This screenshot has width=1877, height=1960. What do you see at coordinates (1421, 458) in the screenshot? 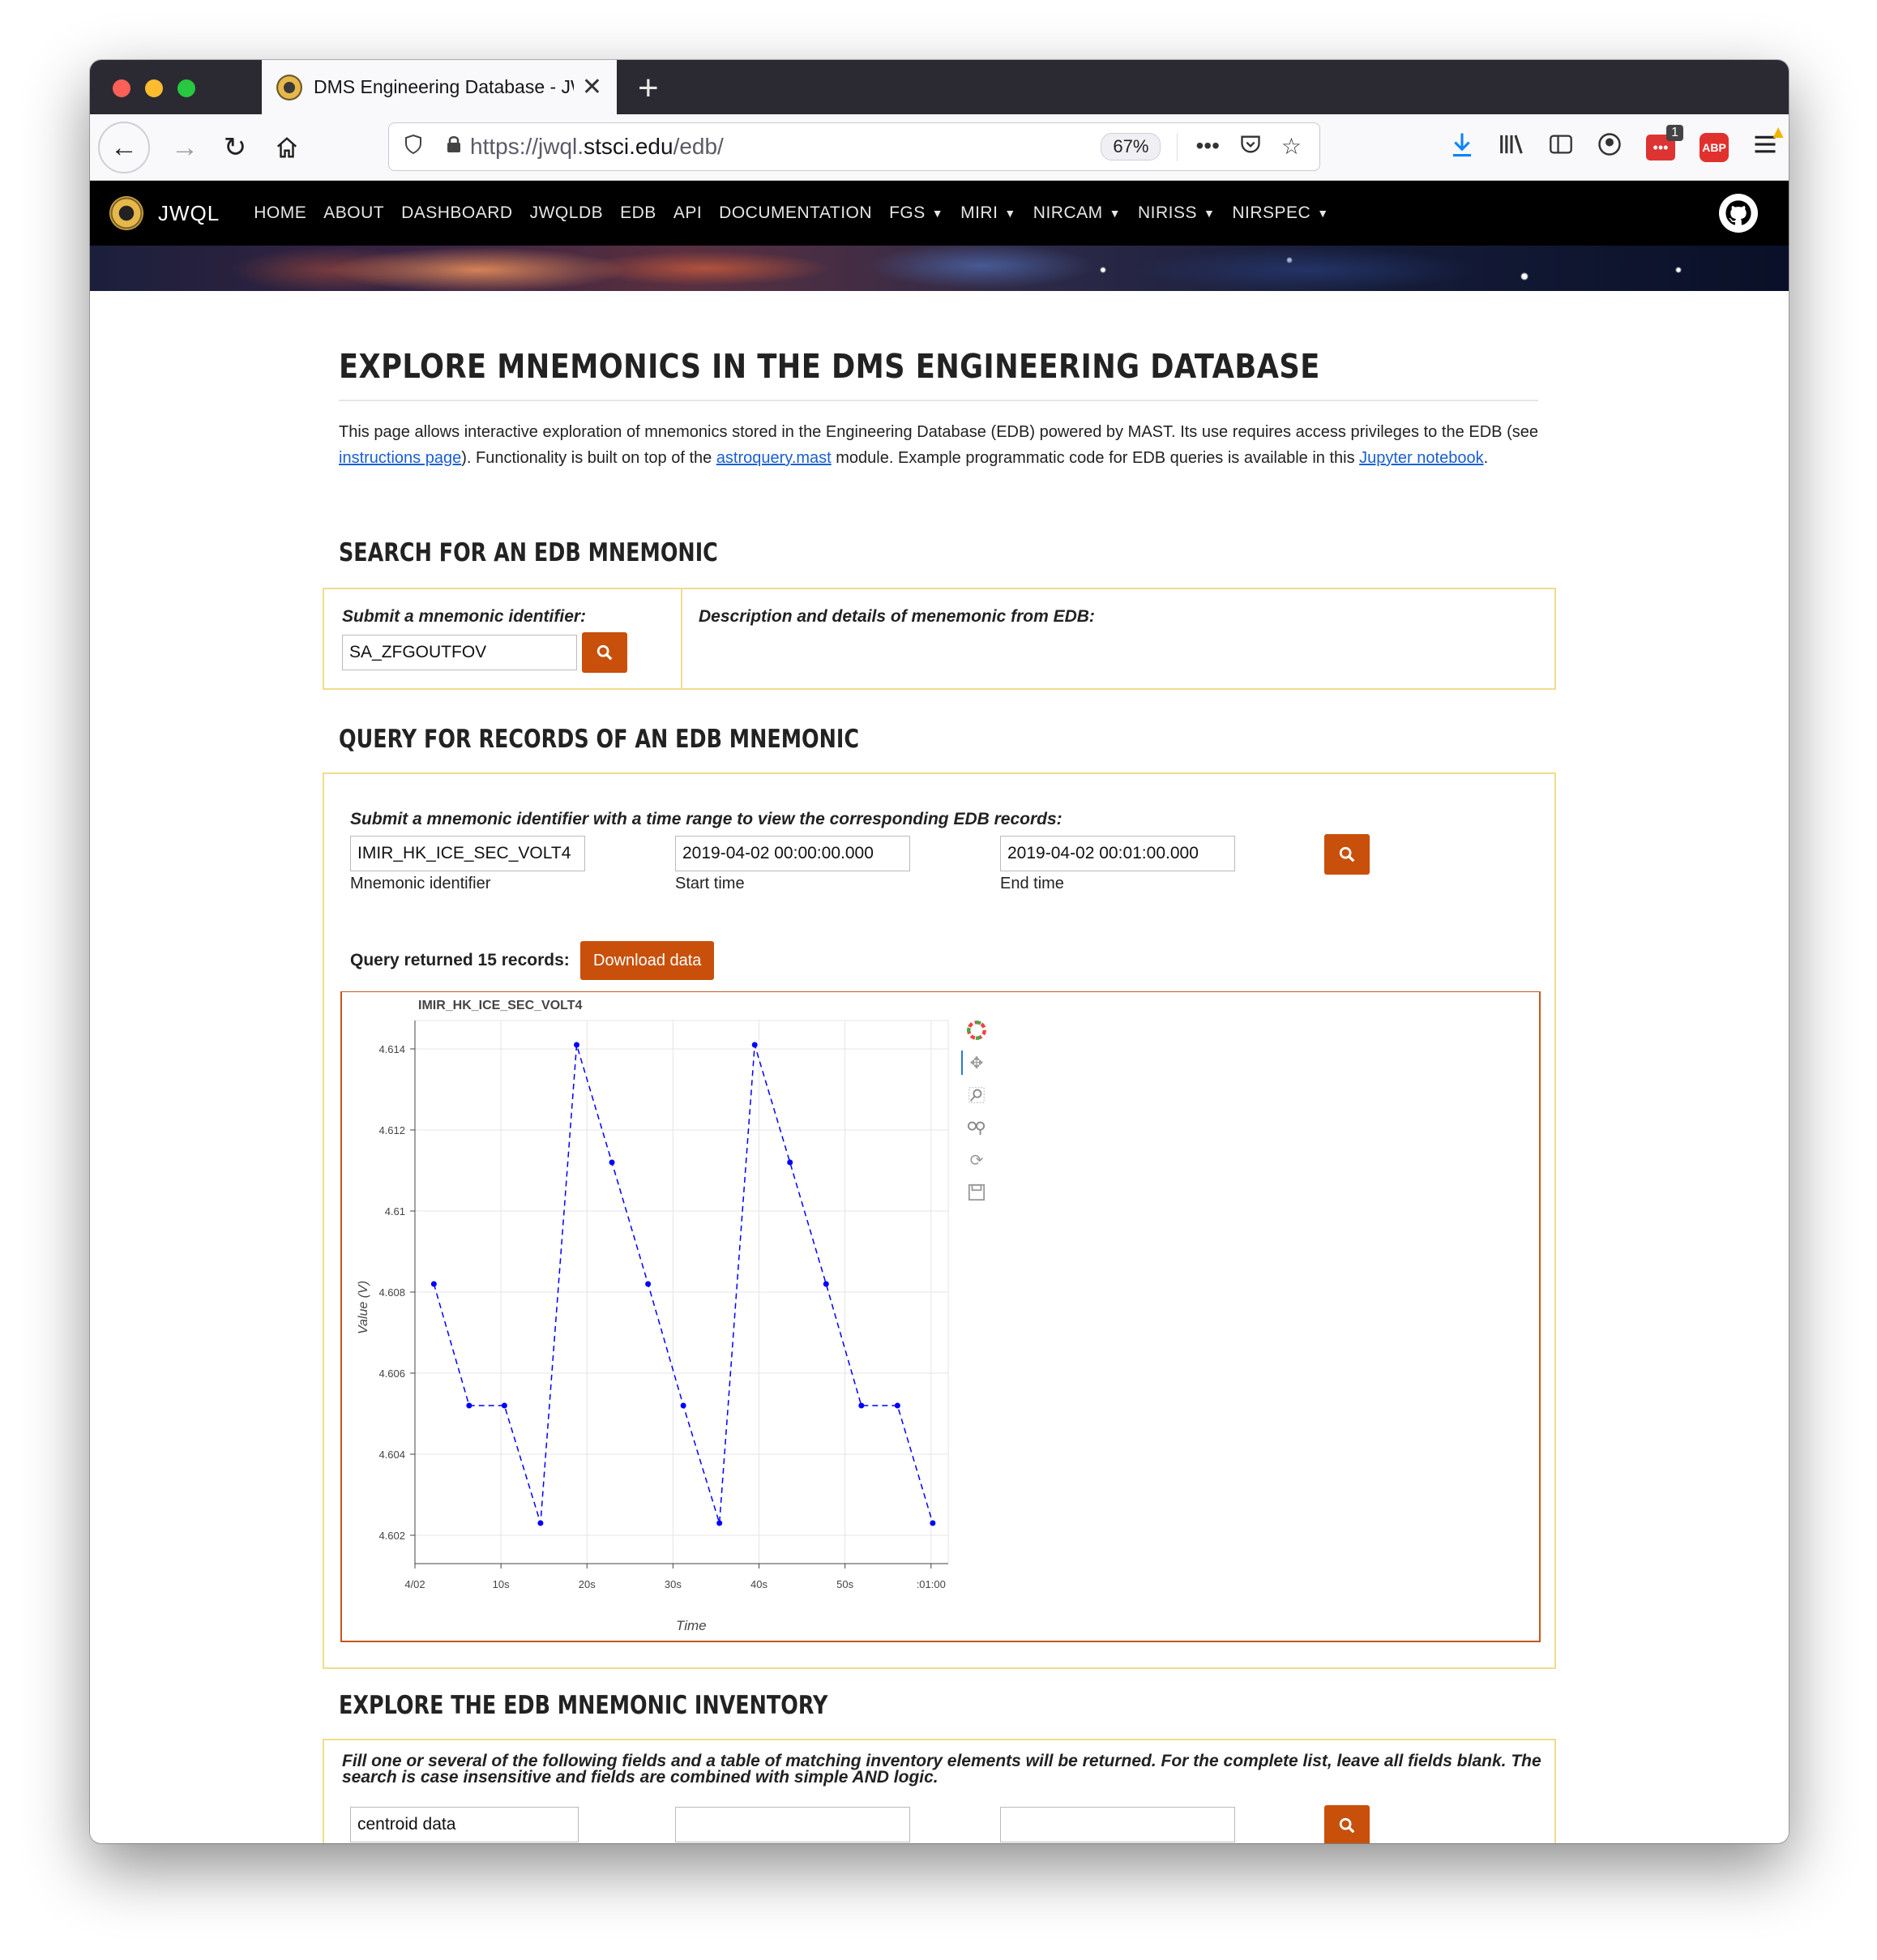
I see `jupyter-notebook-link: Jupyter notebook` at bounding box center [1421, 458].